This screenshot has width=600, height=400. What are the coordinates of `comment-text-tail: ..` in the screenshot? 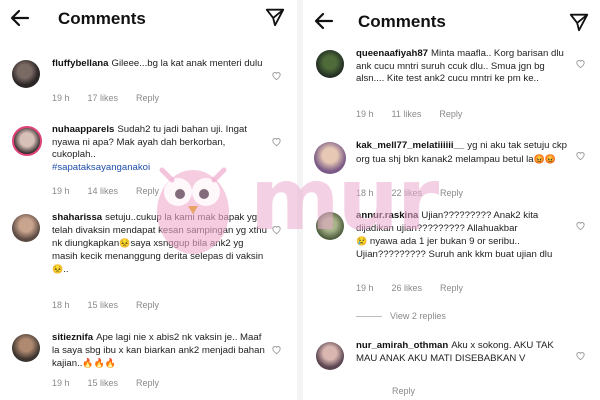 It's located at (66, 269).